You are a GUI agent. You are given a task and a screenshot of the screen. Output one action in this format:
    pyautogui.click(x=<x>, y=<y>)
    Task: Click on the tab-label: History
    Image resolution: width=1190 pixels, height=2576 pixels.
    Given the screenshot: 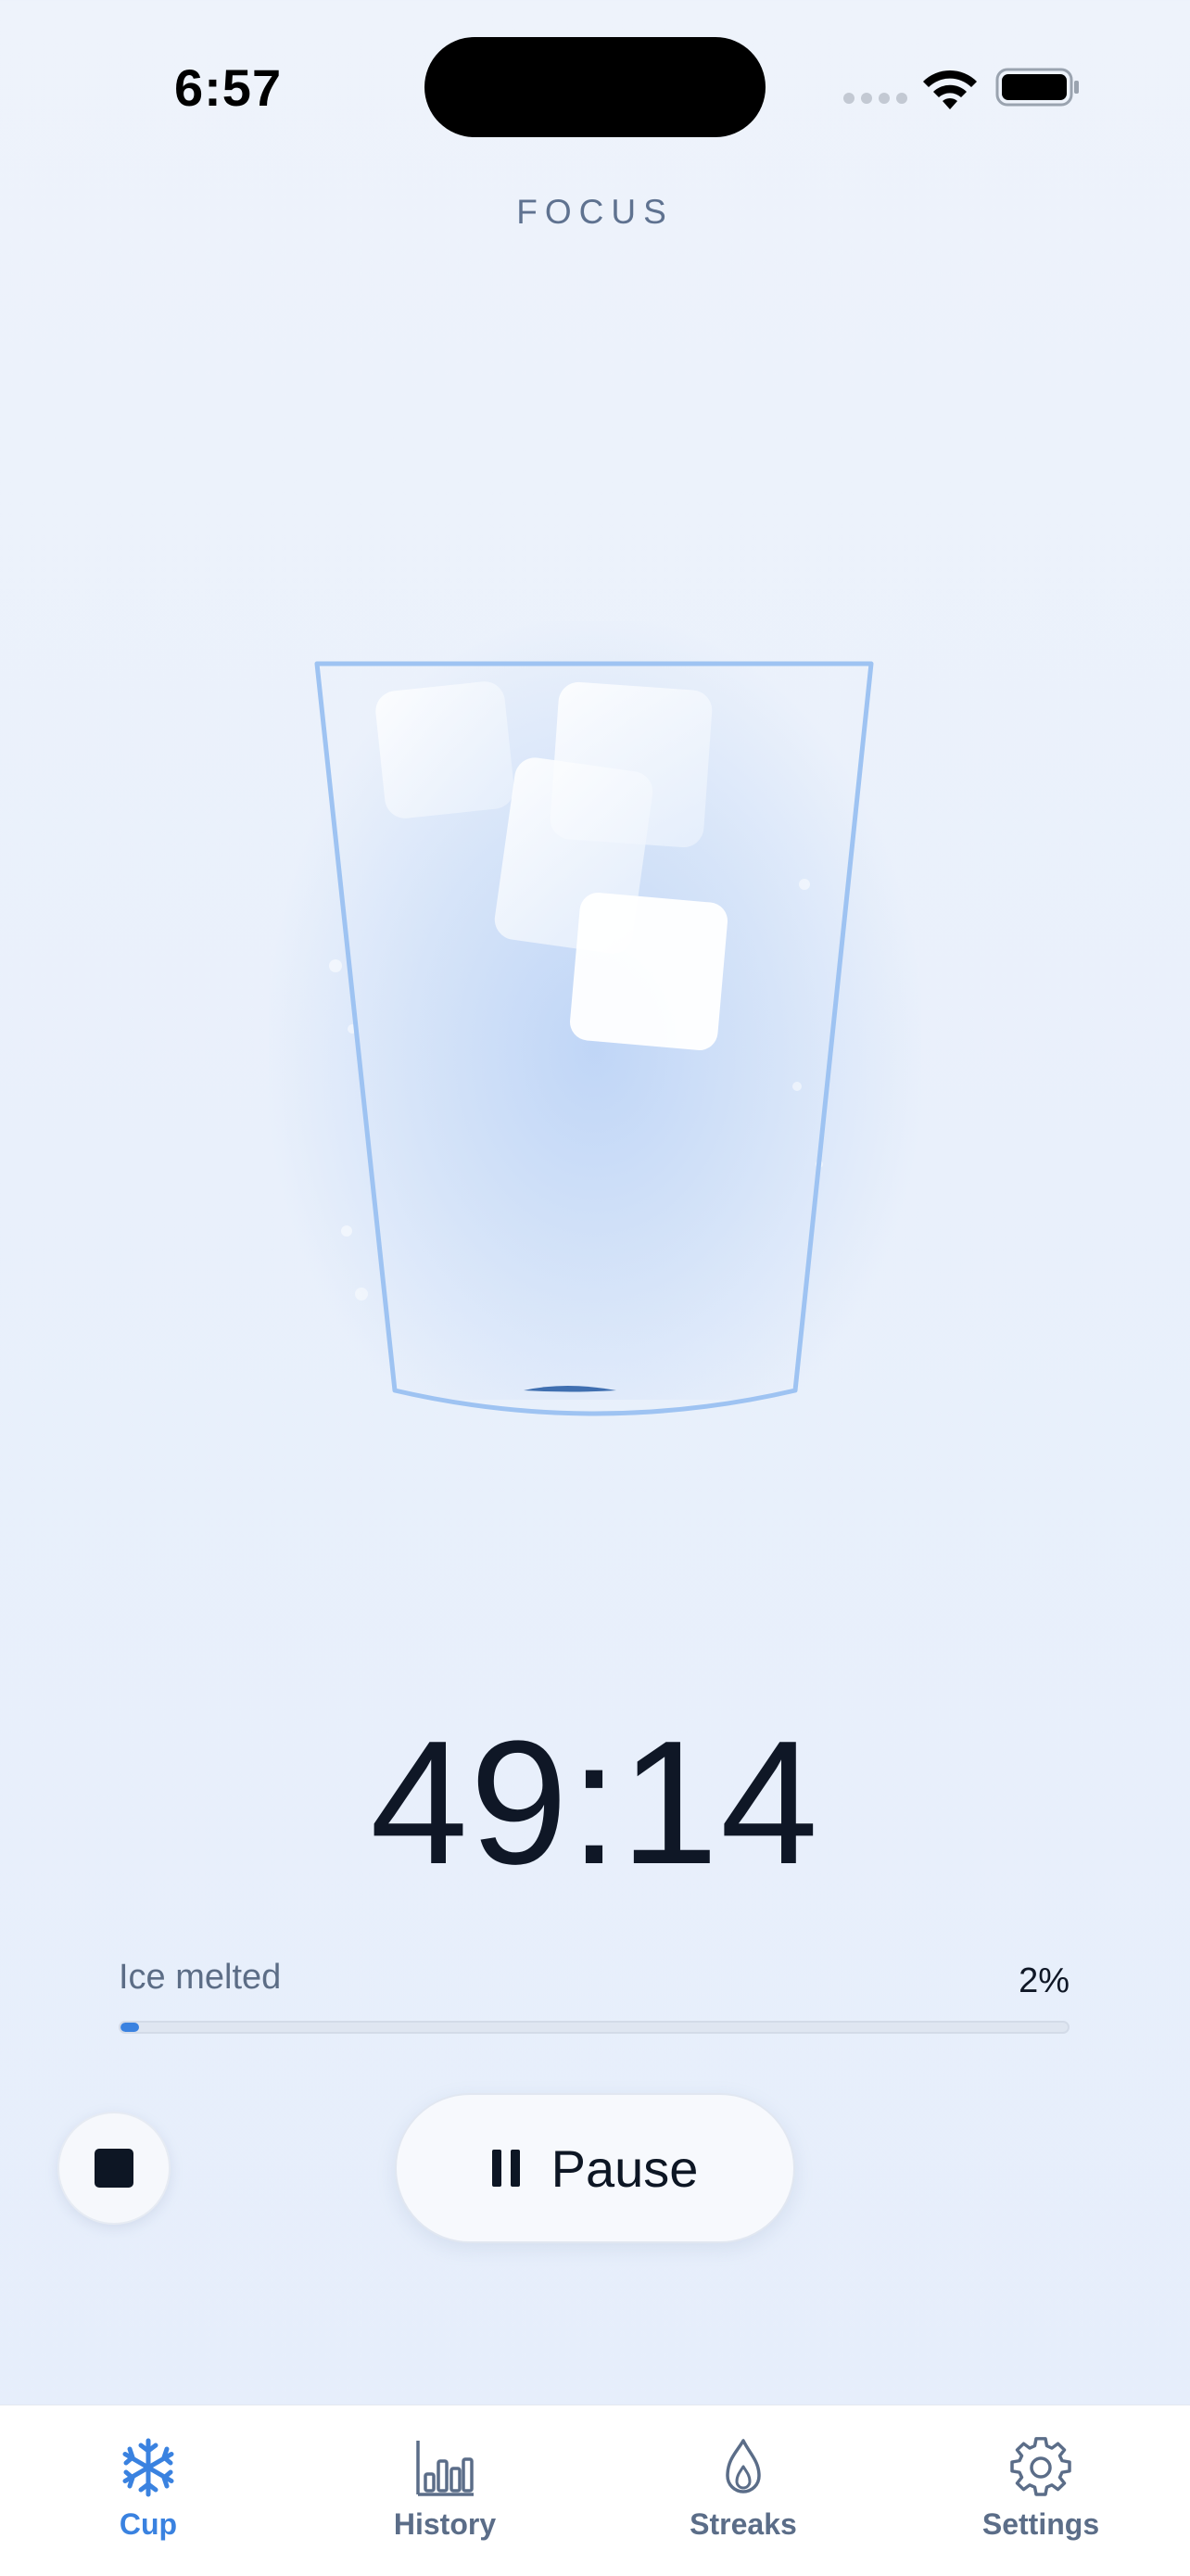 What is the action you would take?
    pyautogui.click(x=445, y=2524)
    